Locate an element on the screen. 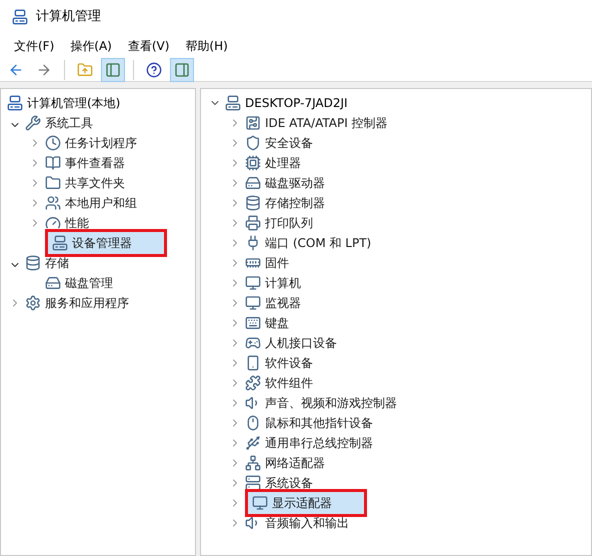 The width and height of the screenshot is (592, 556). network-icon is located at coordinates (253, 463).